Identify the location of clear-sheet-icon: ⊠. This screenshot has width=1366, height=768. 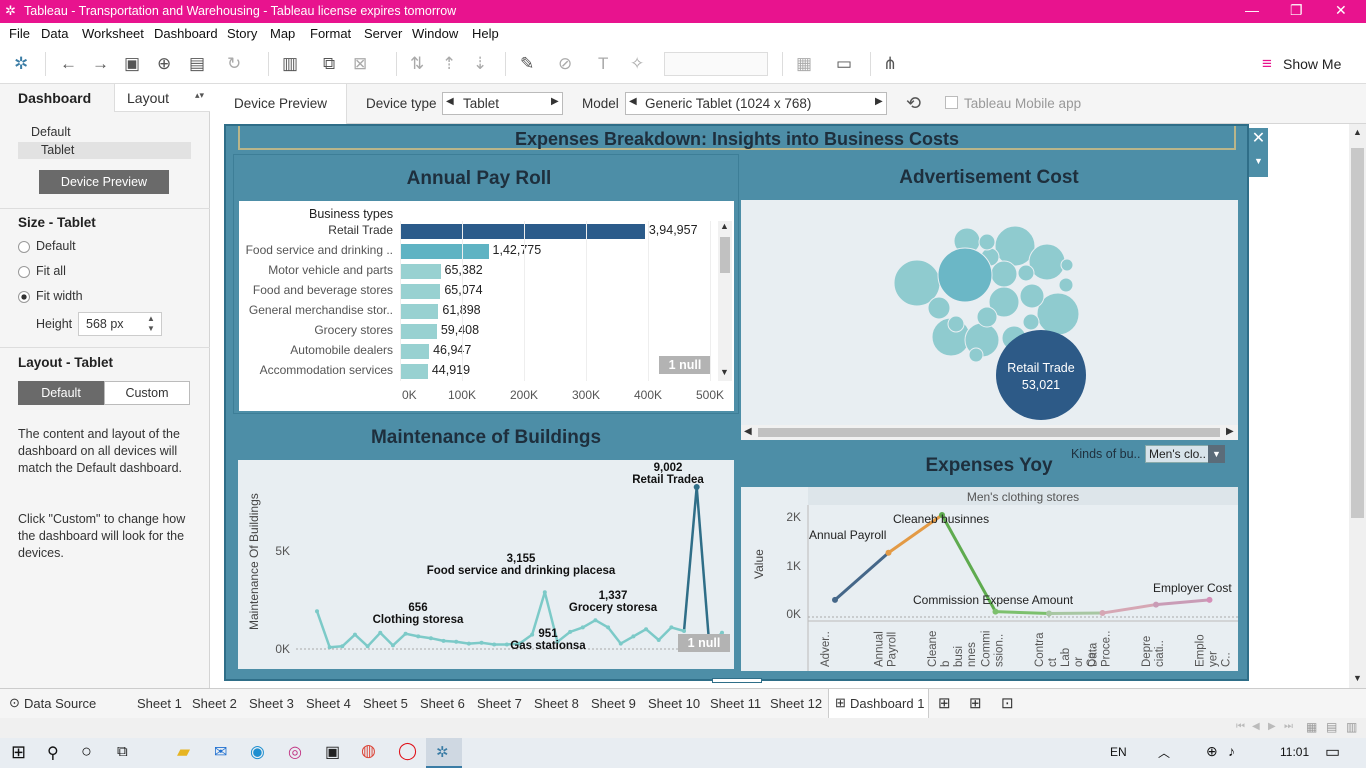
(360, 64).